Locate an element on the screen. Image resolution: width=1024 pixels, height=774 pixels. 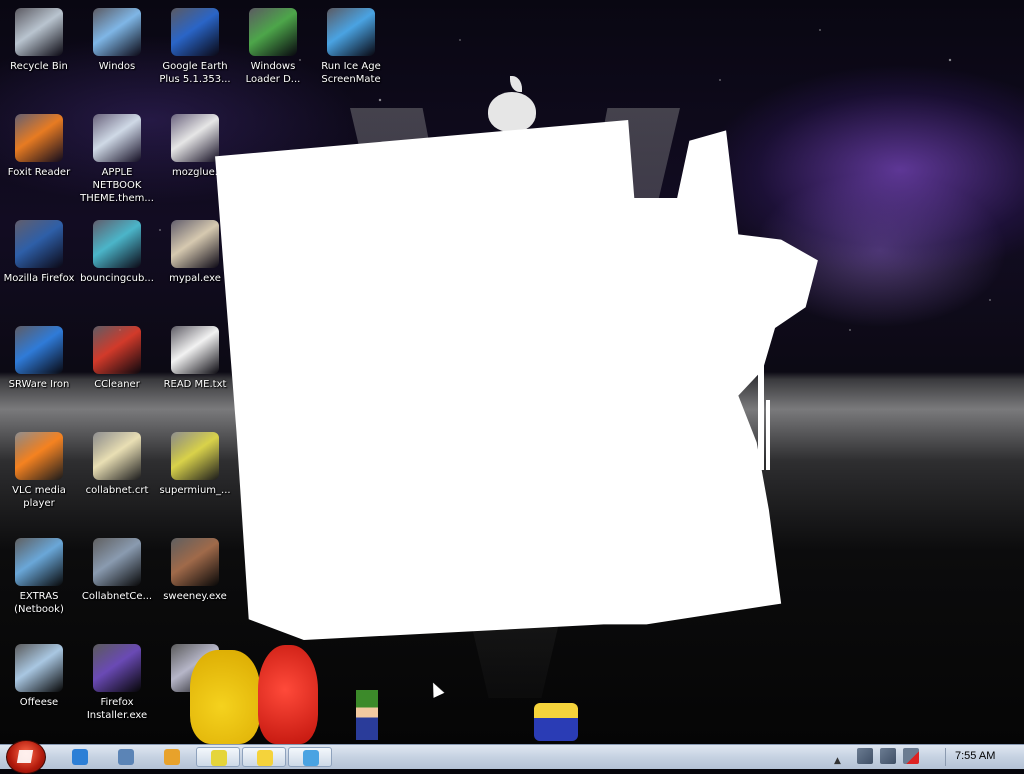
desktop-icon: Mozilla Firefox is located at coordinates (39, 252).